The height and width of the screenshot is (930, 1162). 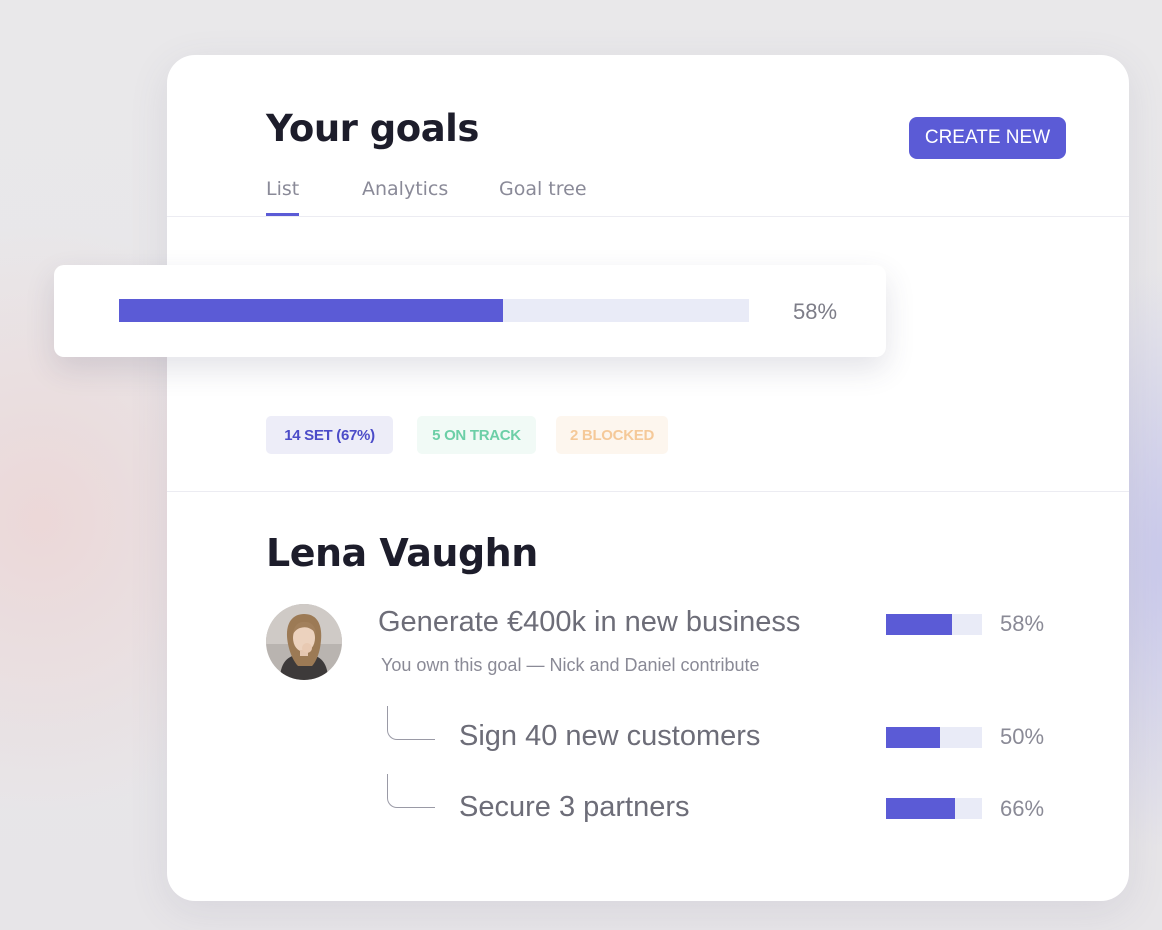 What do you see at coordinates (405, 189) in the screenshot?
I see `tab-analytics: Analytics` at bounding box center [405, 189].